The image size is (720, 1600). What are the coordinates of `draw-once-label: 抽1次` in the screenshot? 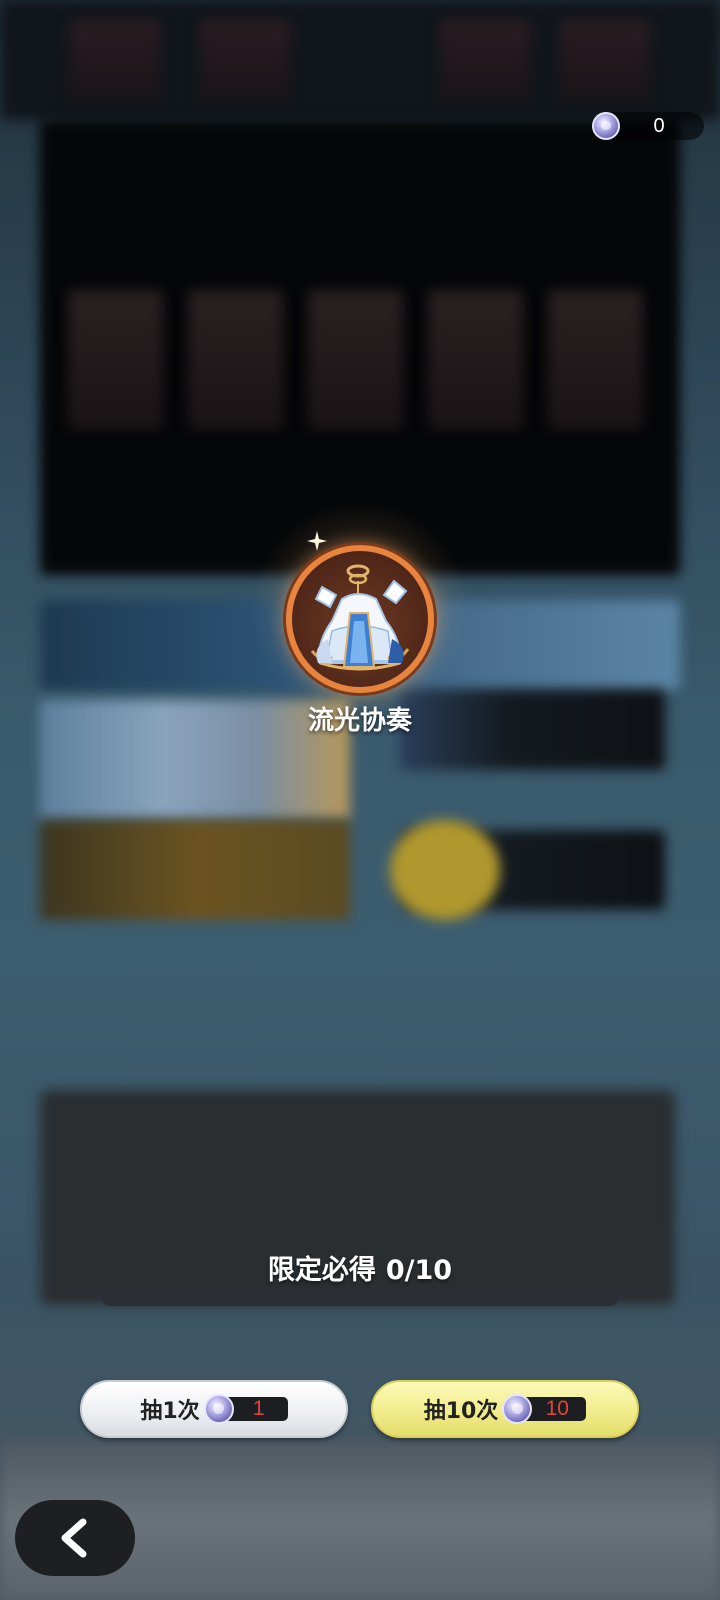 It's located at (170, 1411).